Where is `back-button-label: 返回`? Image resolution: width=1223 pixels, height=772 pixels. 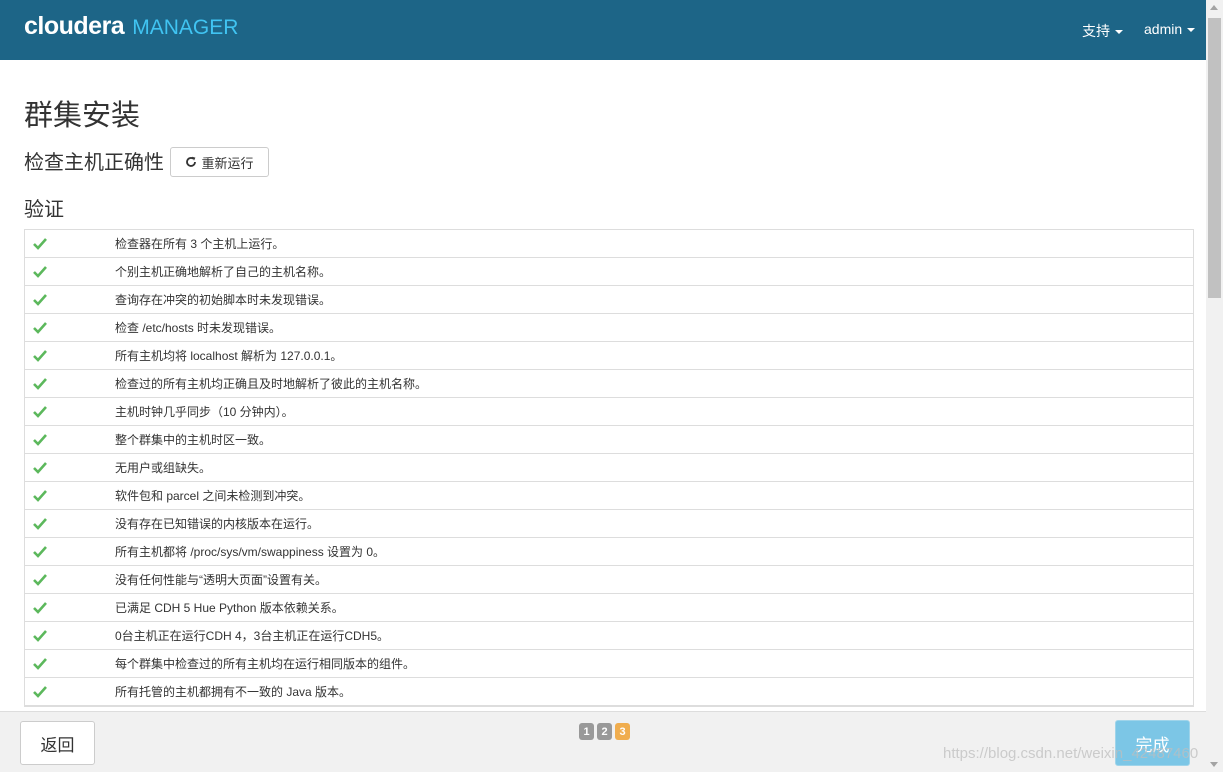 back-button-label: 返回 is located at coordinates (57, 745).